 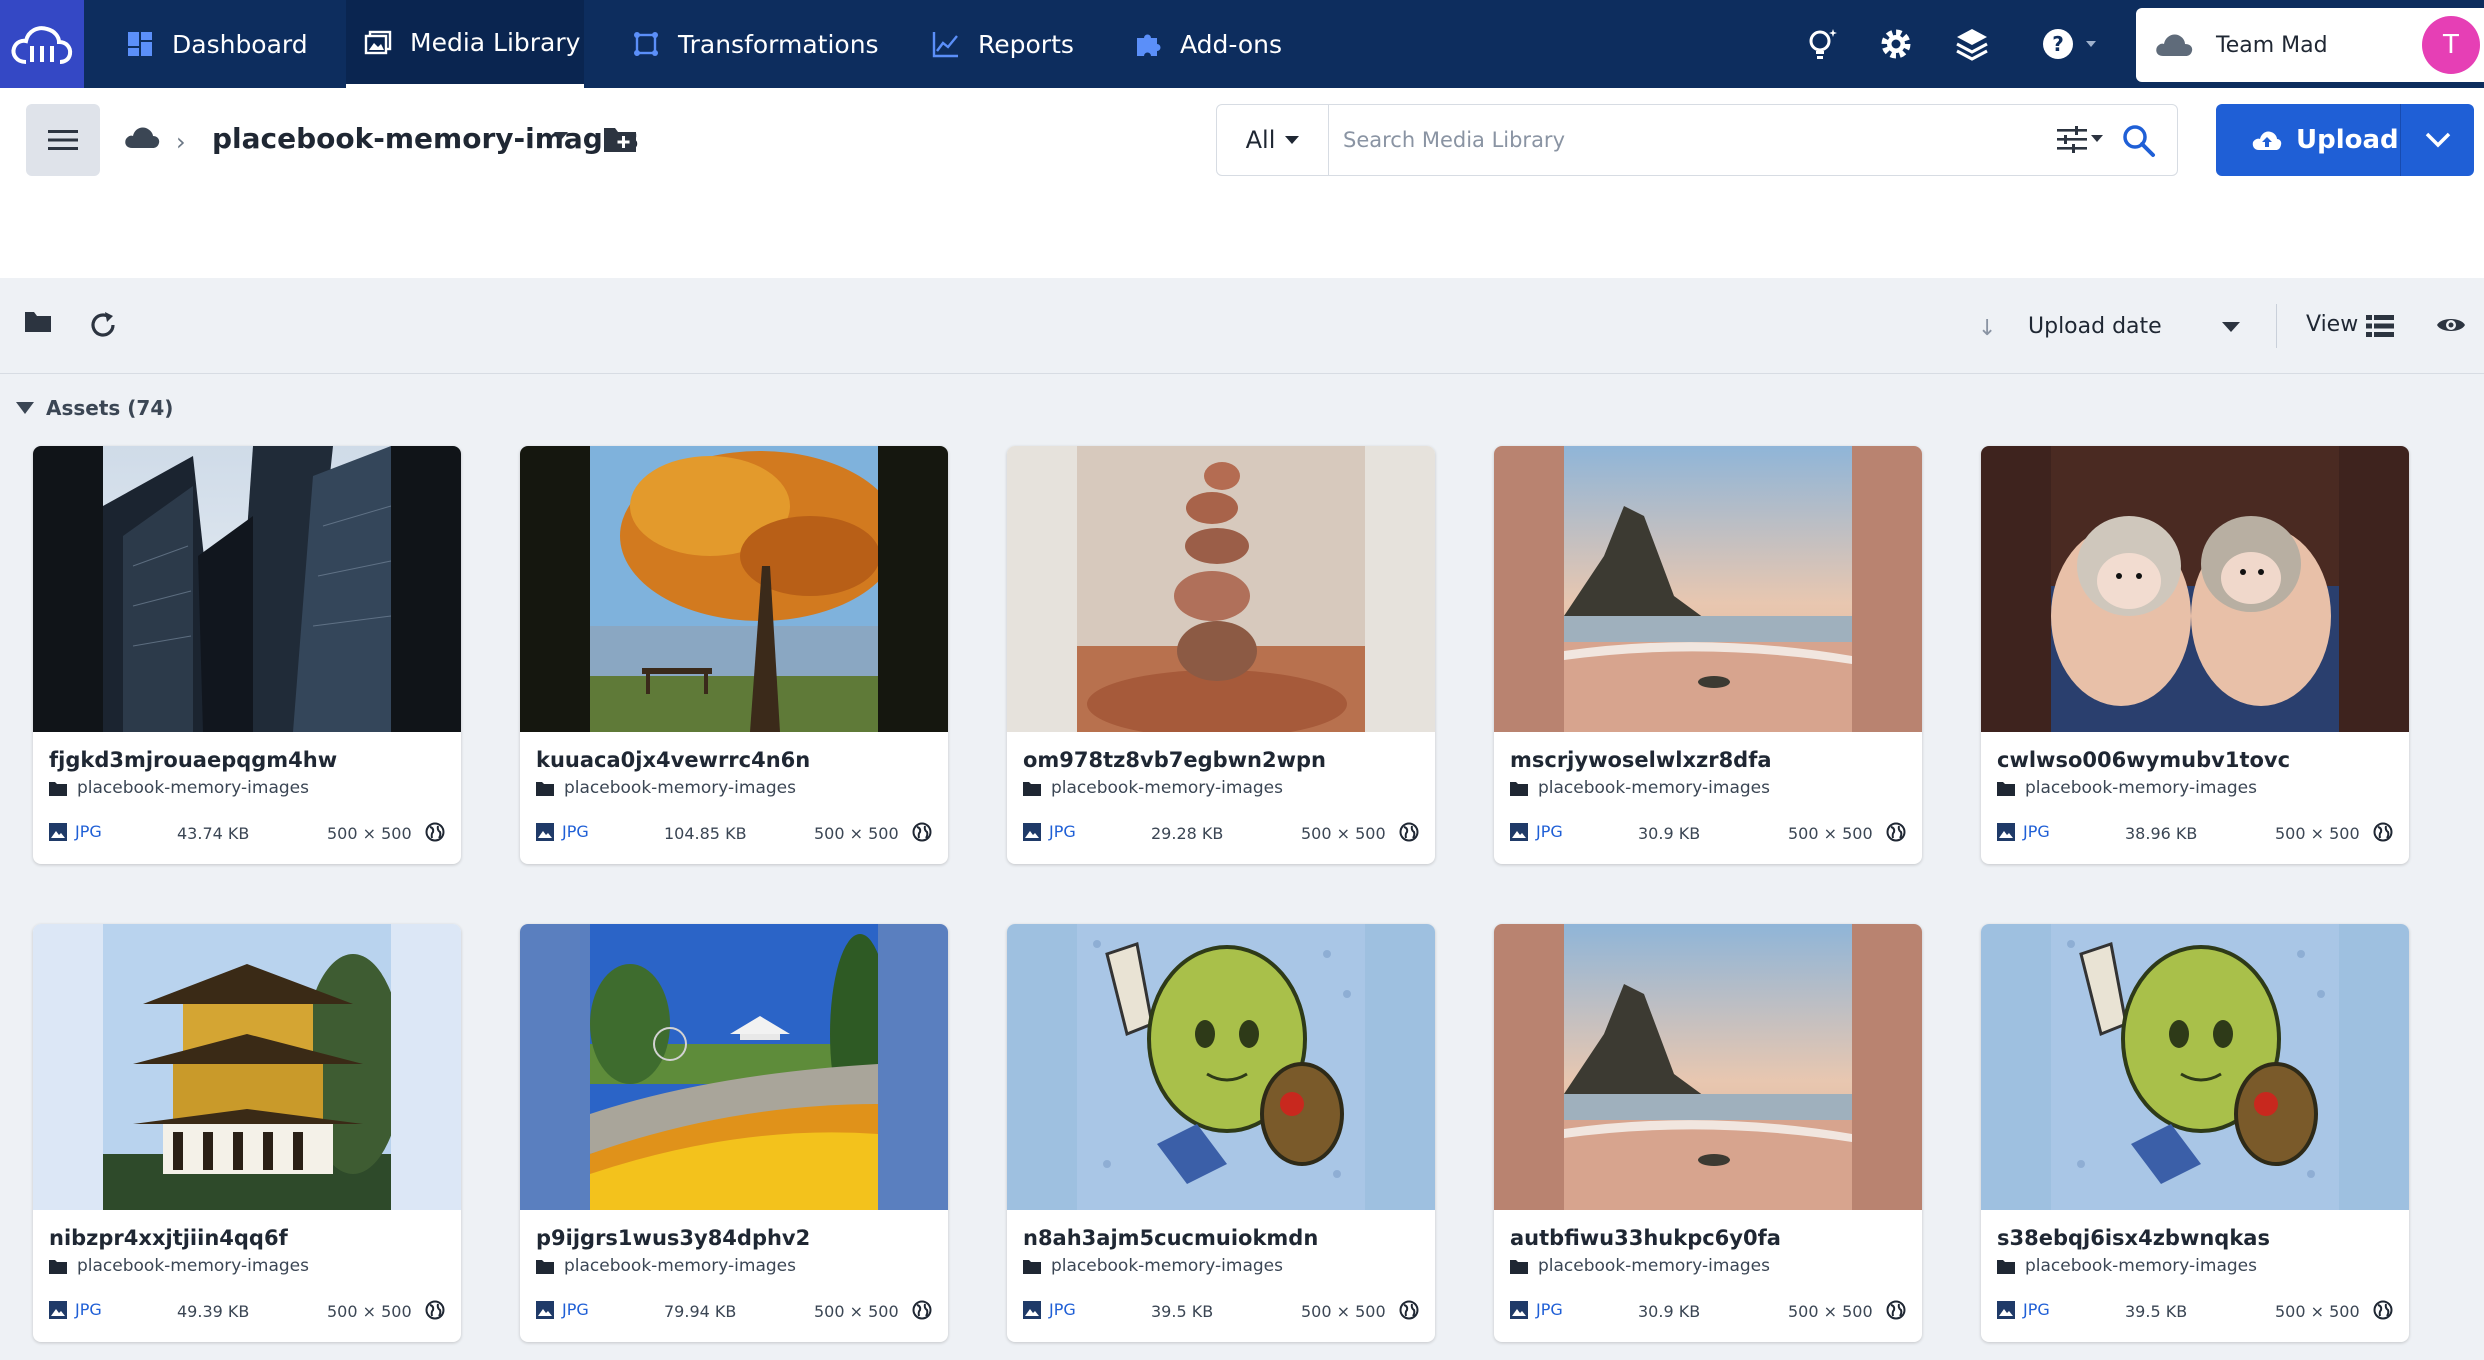 What do you see at coordinates (1003, 44) in the screenshot?
I see `nav-reports: Reports` at bounding box center [1003, 44].